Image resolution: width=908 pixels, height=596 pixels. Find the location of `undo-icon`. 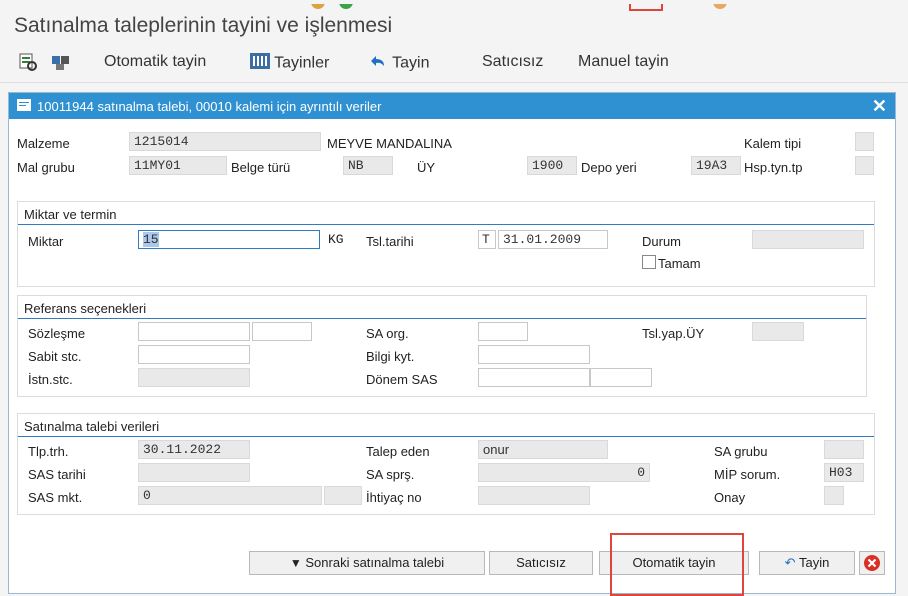

undo-icon is located at coordinates (378, 63).